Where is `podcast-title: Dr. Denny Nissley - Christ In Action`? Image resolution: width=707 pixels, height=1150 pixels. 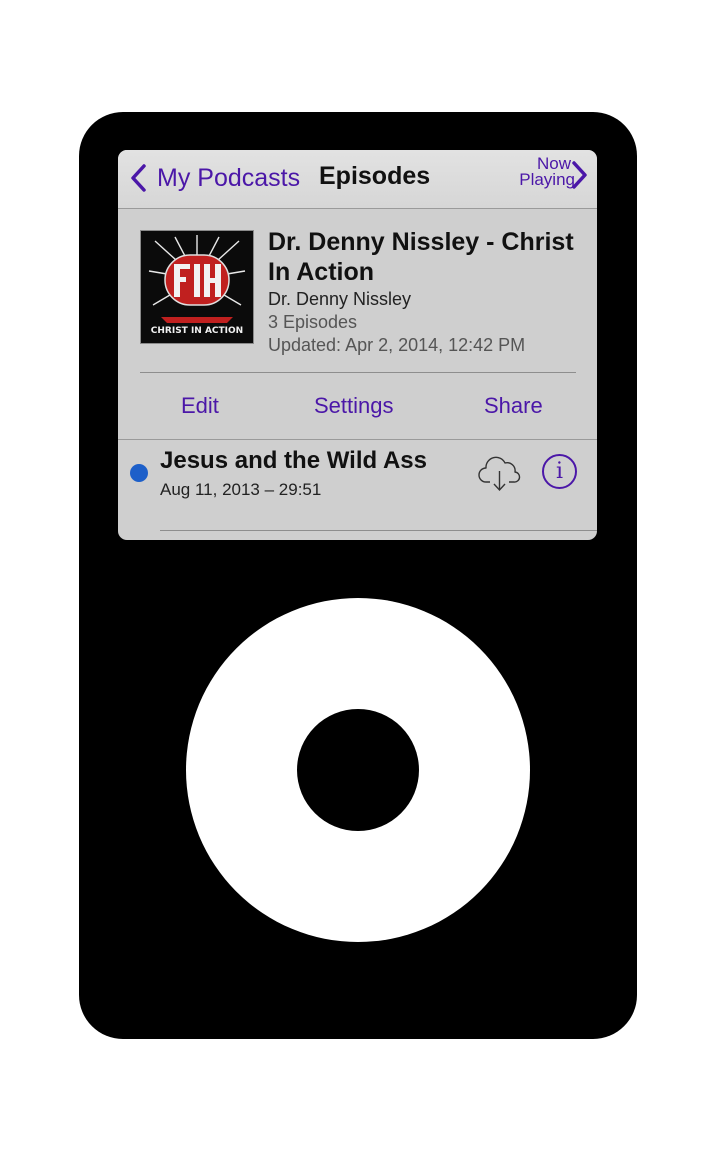
podcast-title: Dr. Denny Nissley - Christ In Action is located at coordinates (421, 257).